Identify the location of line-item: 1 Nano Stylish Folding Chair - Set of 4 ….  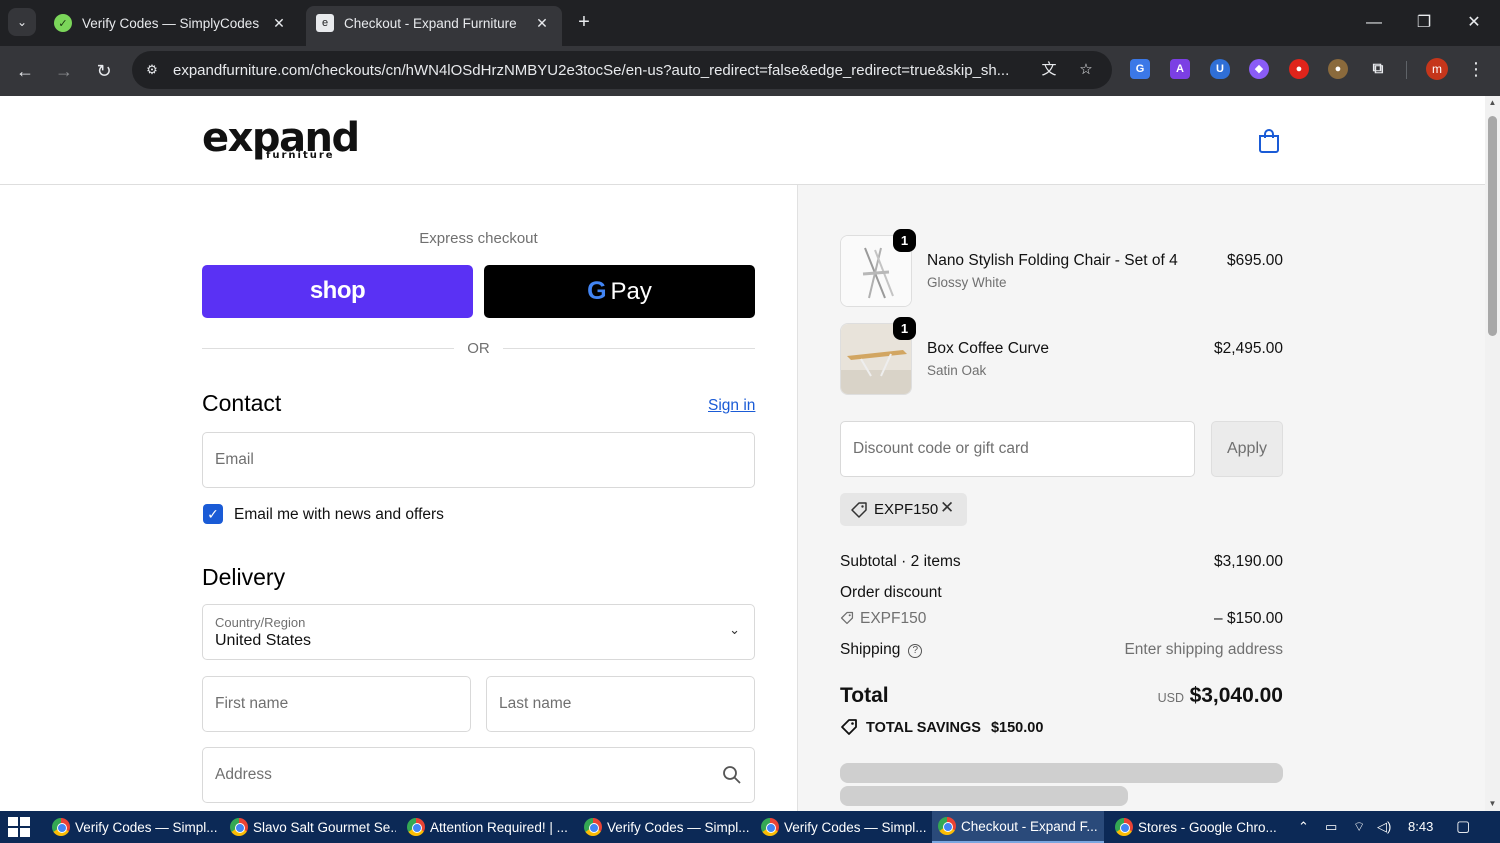
(1061, 268).